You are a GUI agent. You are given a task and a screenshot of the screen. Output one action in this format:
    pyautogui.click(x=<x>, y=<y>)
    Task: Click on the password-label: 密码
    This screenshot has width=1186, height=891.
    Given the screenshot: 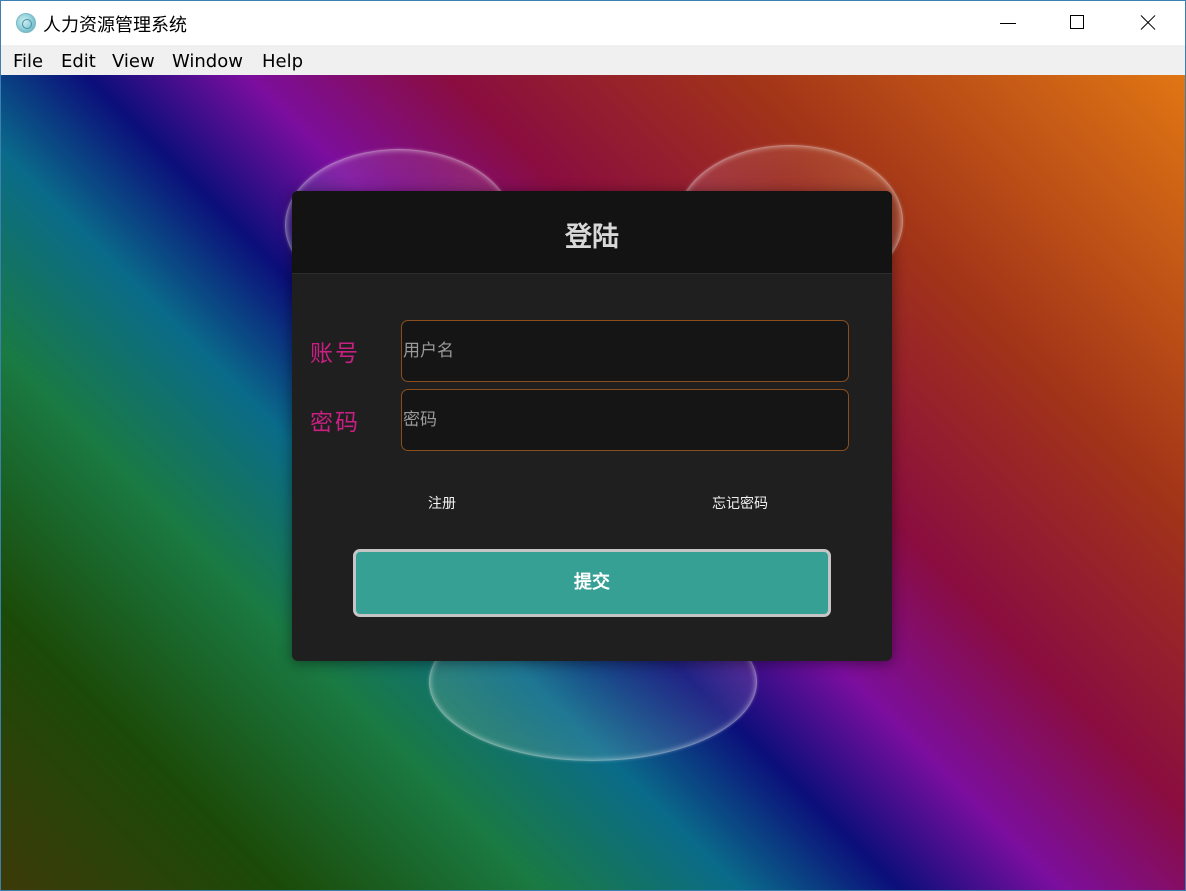 What is the action you would take?
    pyautogui.click(x=335, y=423)
    